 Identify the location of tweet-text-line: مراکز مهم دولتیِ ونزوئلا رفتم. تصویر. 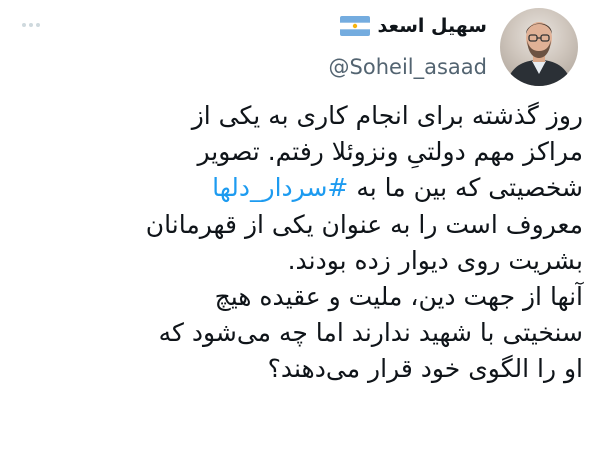
(390, 152).